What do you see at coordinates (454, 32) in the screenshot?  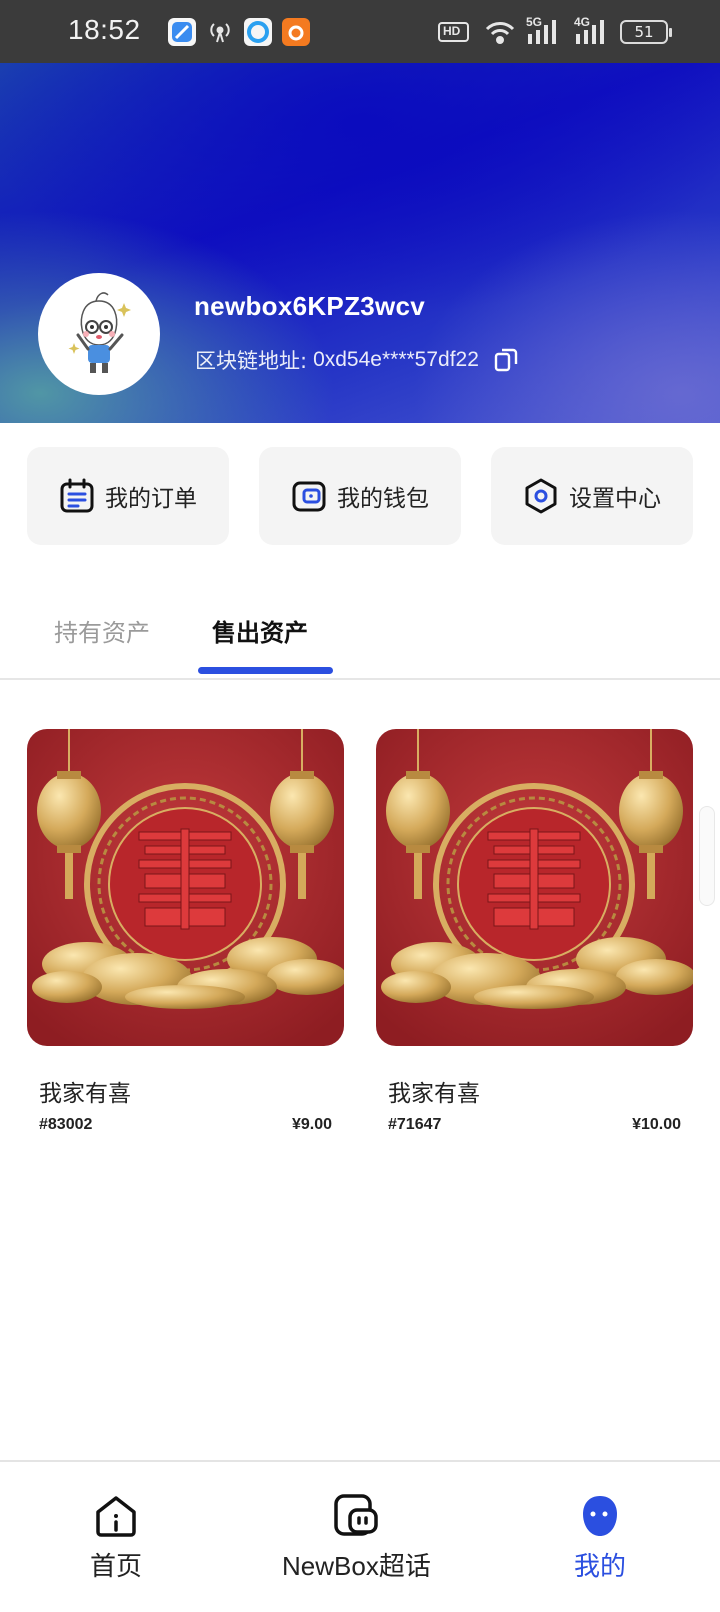 I see `hd-icon: HD` at bounding box center [454, 32].